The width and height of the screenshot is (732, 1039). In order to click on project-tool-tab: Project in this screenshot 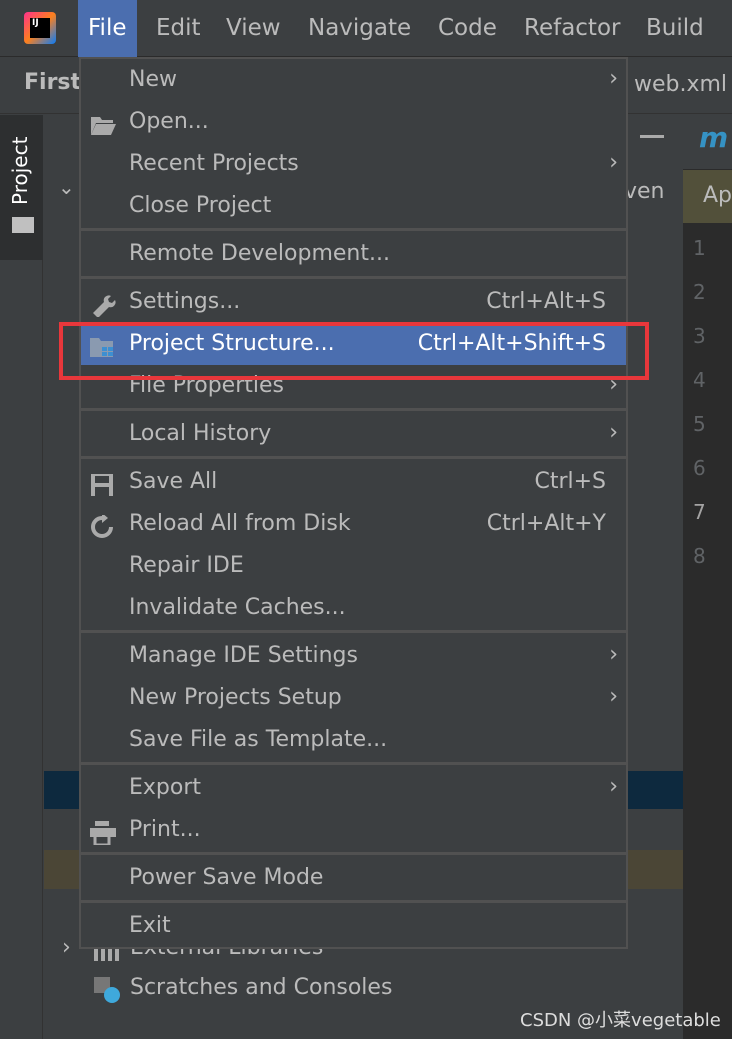, I will do `click(21, 187)`.